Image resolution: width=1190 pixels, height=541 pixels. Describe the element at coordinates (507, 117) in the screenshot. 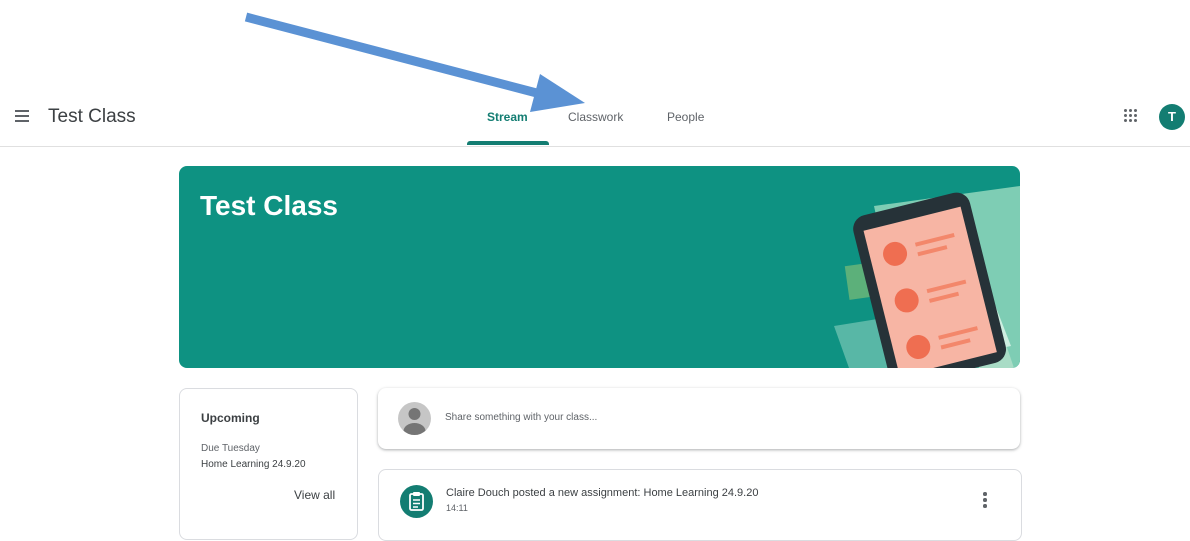

I see `tab-stream: Stream` at that location.